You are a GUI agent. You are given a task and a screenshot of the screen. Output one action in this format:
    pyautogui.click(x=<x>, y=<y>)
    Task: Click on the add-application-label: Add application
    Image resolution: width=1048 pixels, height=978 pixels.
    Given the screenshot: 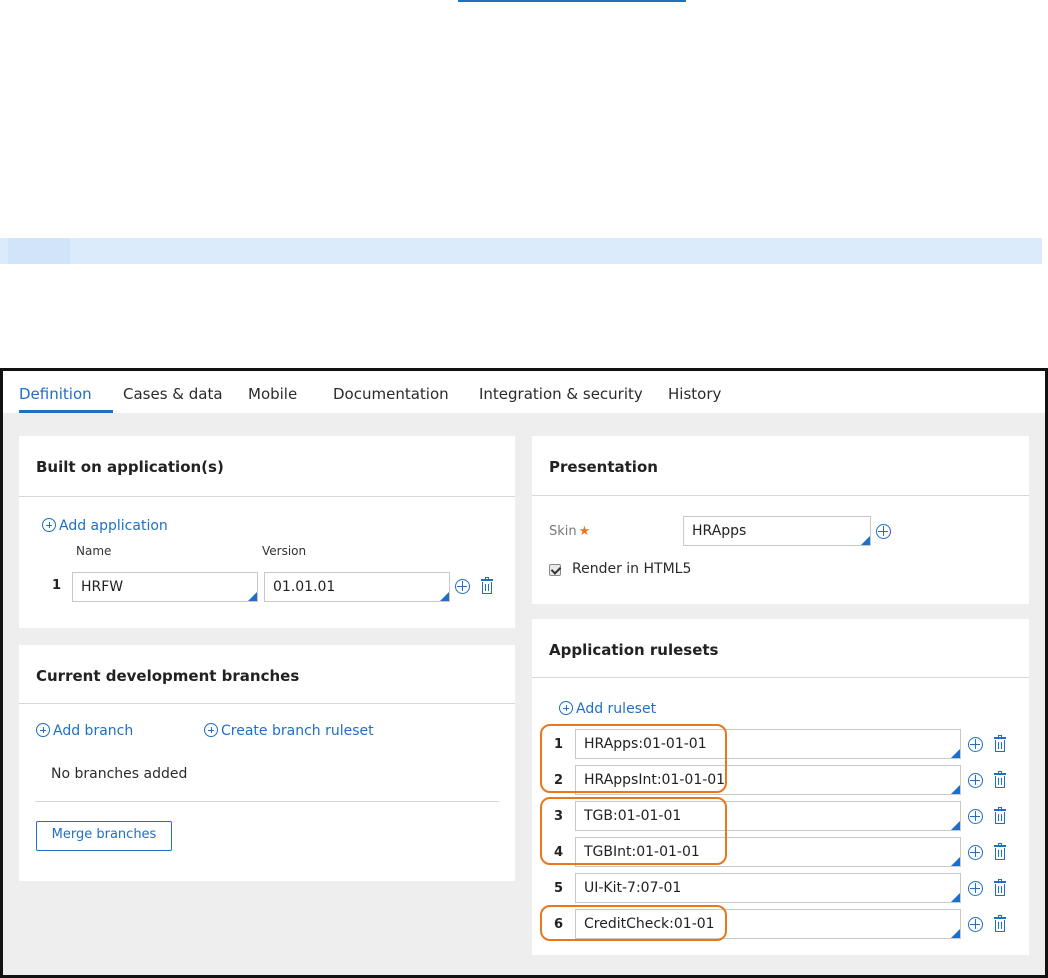 What is the action you would take?
    pyautogui.click(x=113, y=526)
    